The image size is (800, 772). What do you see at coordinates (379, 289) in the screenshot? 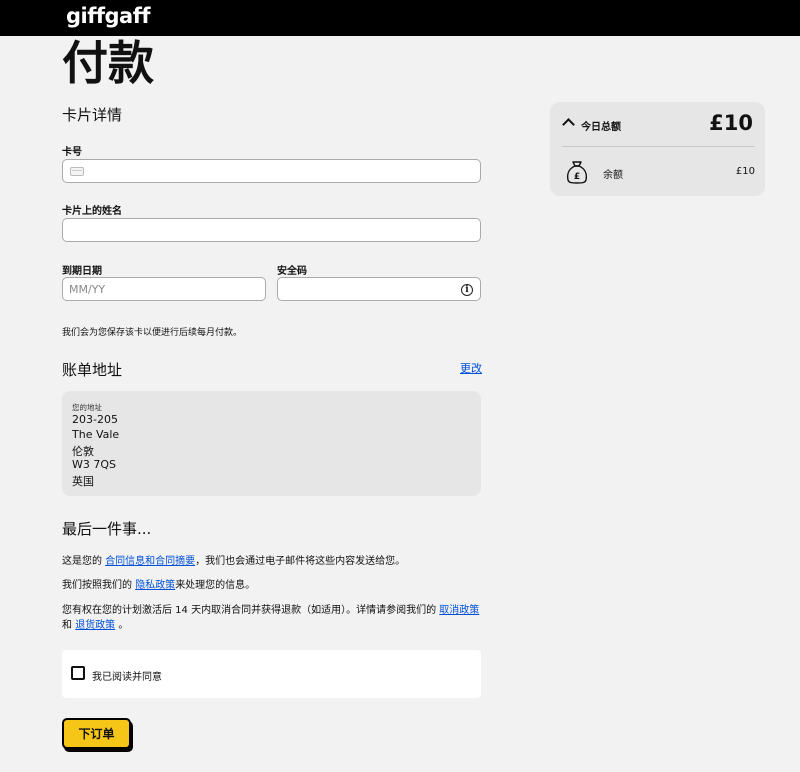
I see `security-code-input` at bounding box center [379, 289].